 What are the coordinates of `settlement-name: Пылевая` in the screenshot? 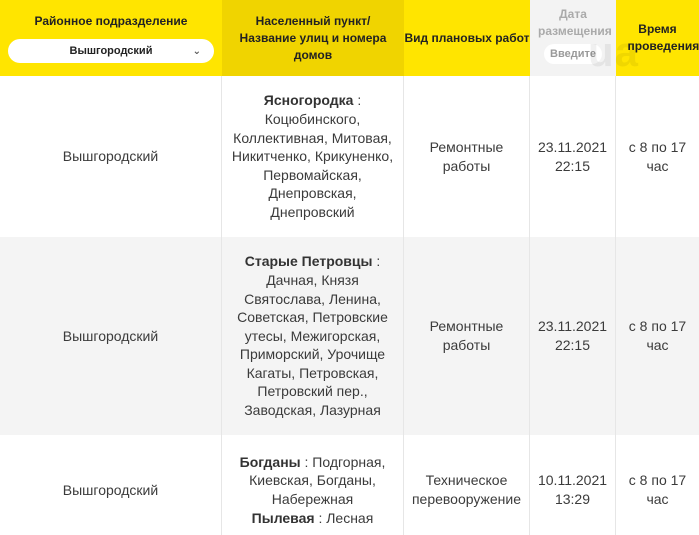 It's located at (283, 517).